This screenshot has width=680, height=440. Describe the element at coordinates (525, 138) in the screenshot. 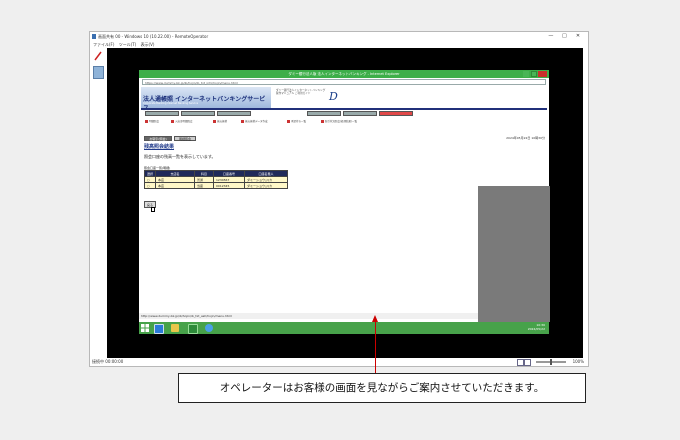

I see `page-datestamp: 2024年05月22日 10時30分` at that location.